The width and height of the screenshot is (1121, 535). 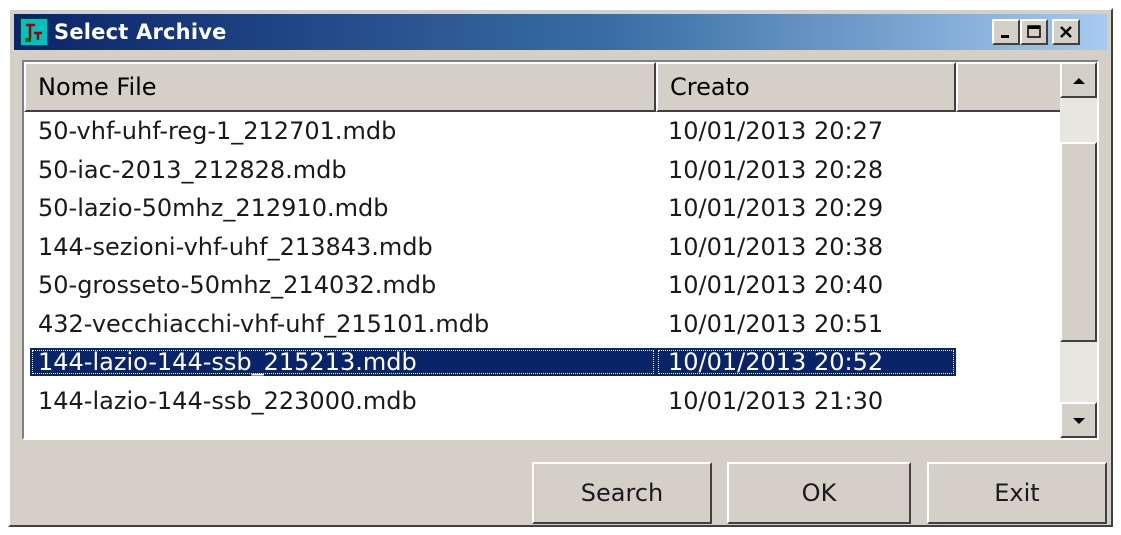 I want to click on scroll-down-button, so click(x=1078, y=420).